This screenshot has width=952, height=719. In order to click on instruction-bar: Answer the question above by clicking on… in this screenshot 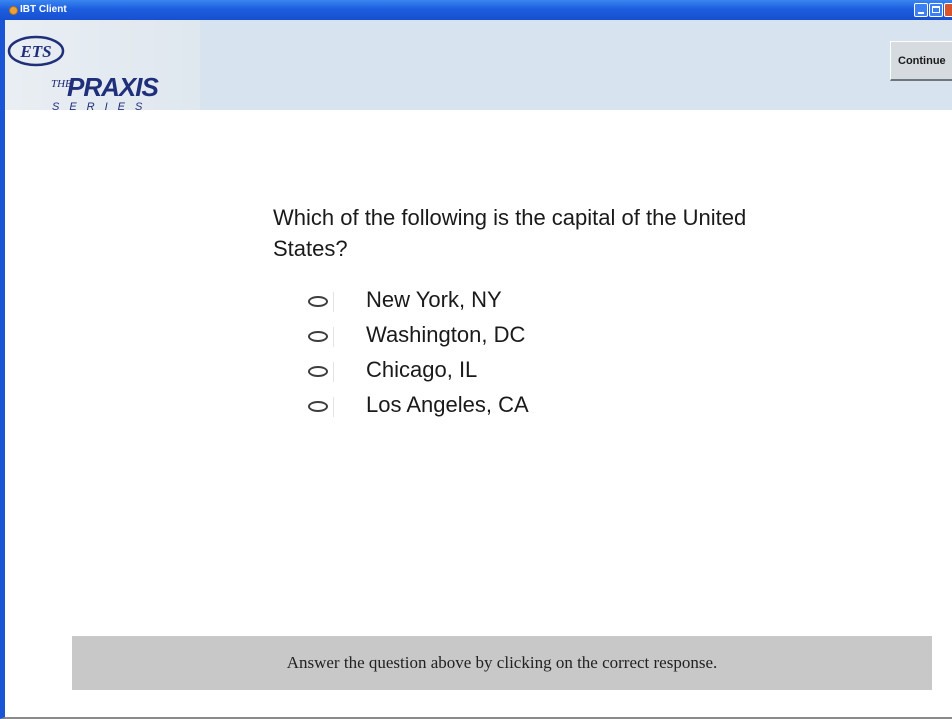, I will do `click(502, 663)`.